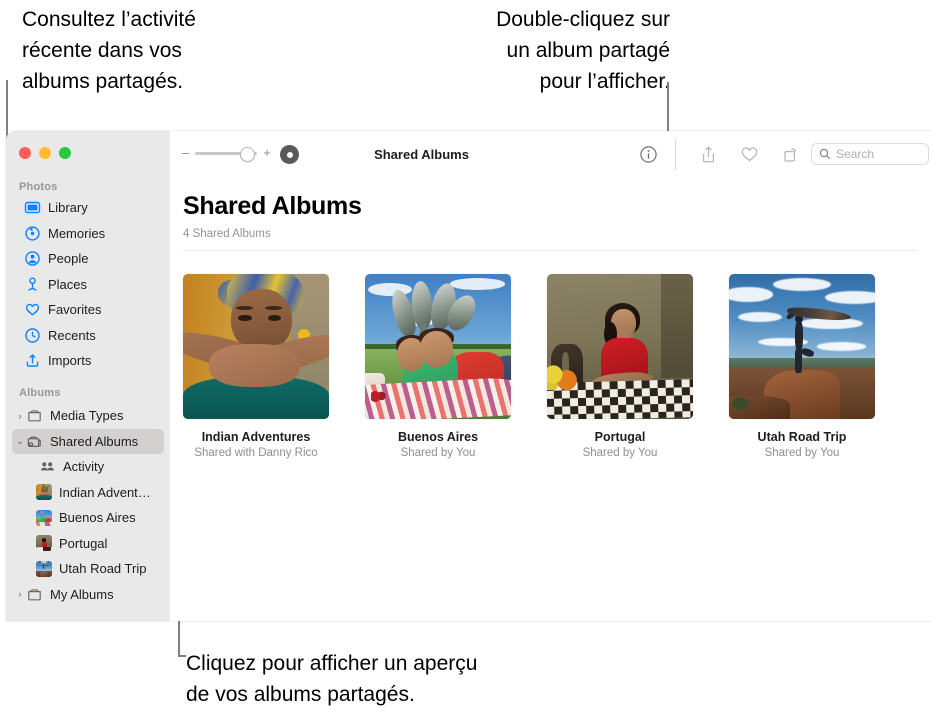  I want to click on photo-two-kids-mini, so click(44, 517).